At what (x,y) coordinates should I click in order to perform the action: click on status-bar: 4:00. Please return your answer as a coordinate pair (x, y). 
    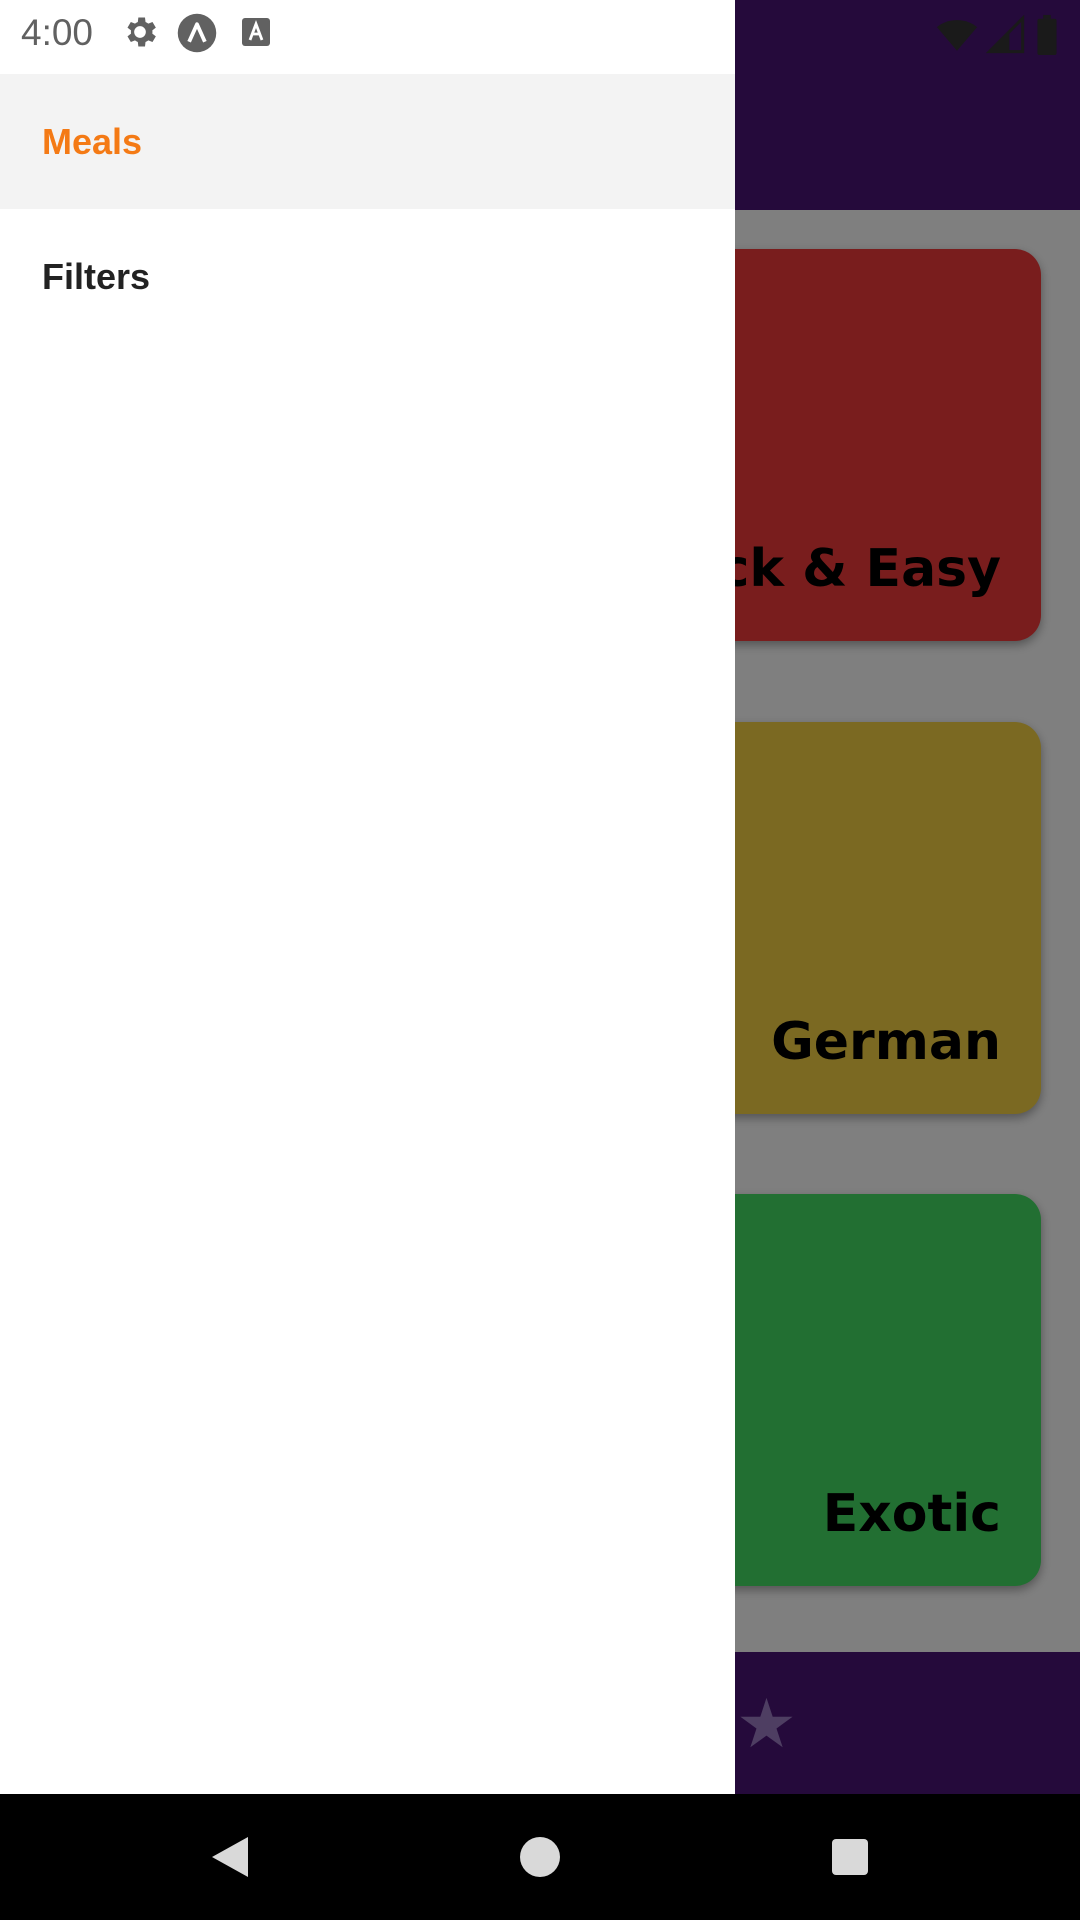
    Looking at the image, I should click on (540, 37).